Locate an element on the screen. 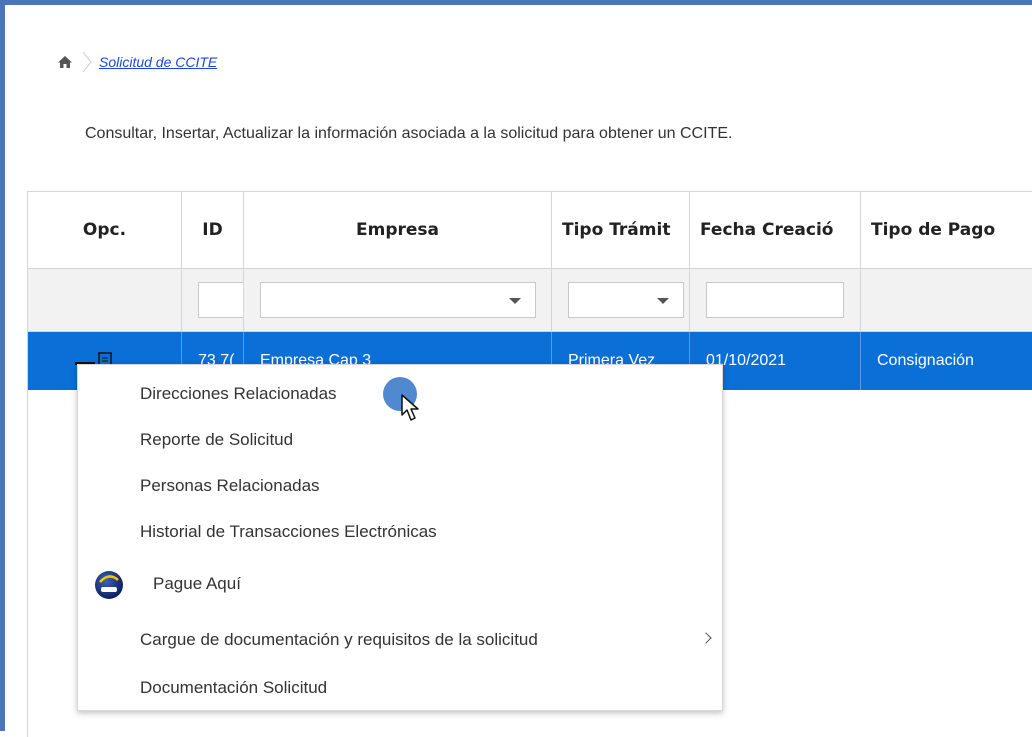 The image size is (1032, 737). menu-item-label: Personas Relacionadas is located at coordinates (230, 485).